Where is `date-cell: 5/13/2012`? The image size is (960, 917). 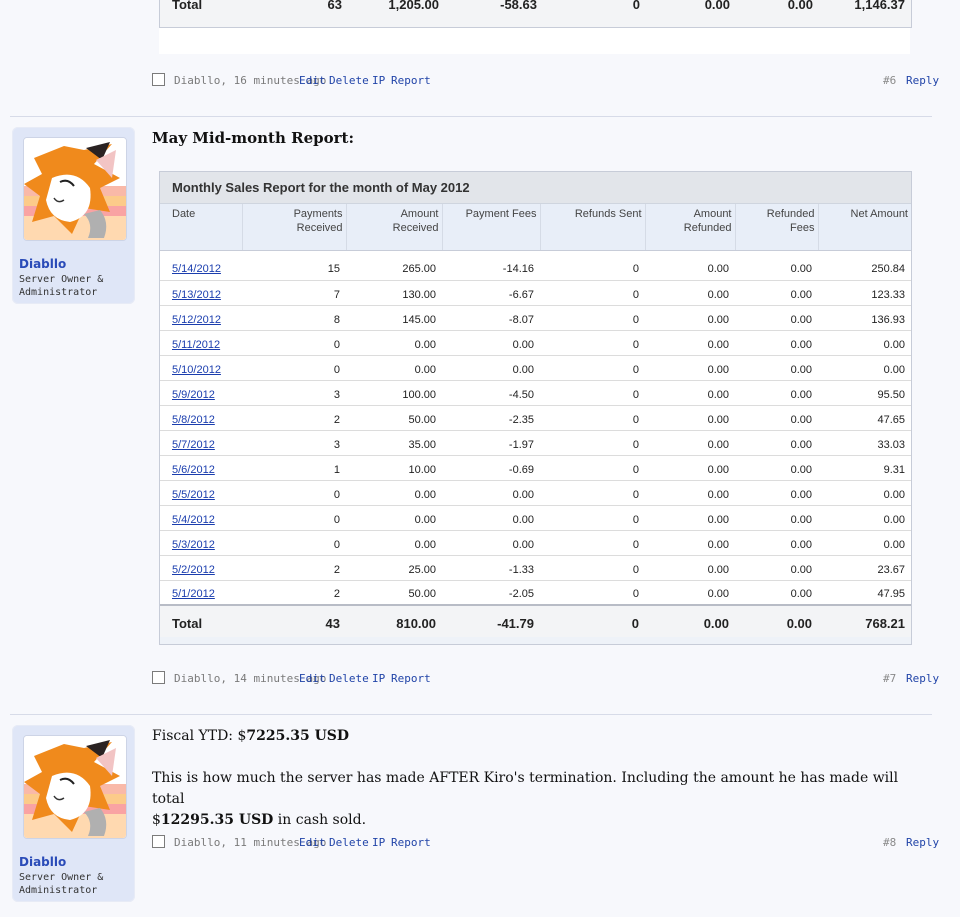
date-cell: 5/13/2012 is located at coordinates (201, 293).